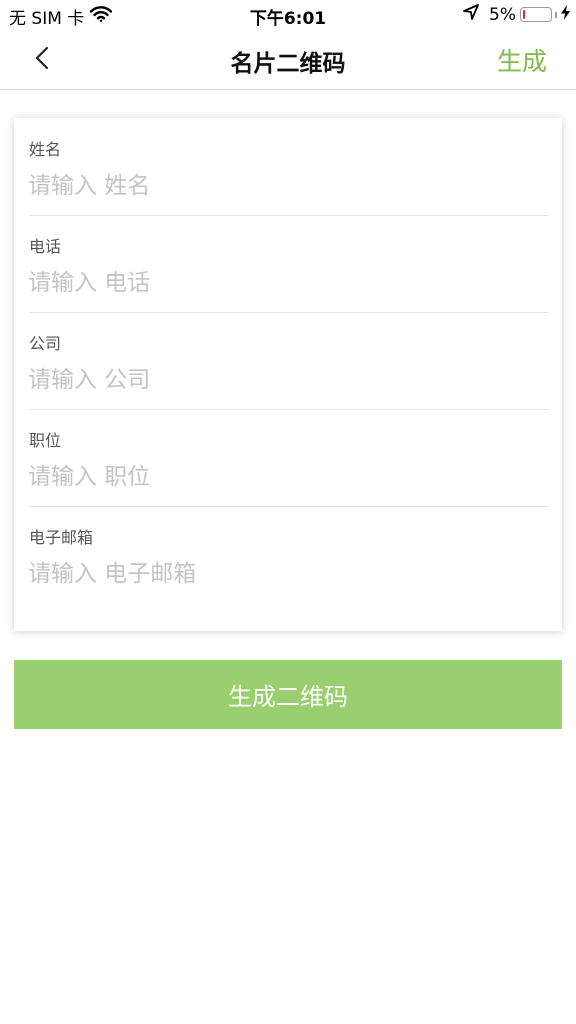  Describe the element at coordinates (288, 64) in the screenshot. I see `page-title: 名片二维码` at that location.